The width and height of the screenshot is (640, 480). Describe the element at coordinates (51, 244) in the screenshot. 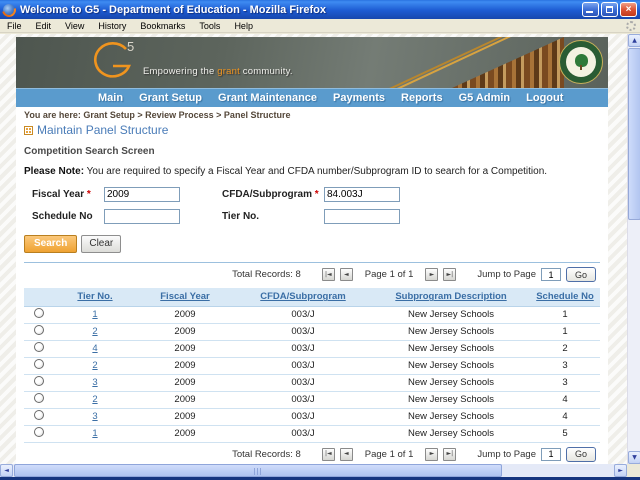

I see `search-button: Search` at that location.